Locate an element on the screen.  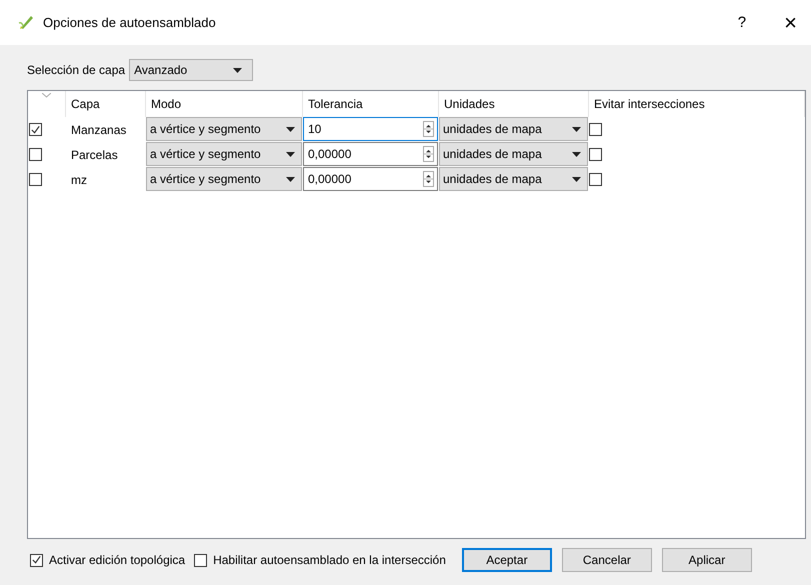
tolerance-field: 10 is located at coordinates (370, 129).